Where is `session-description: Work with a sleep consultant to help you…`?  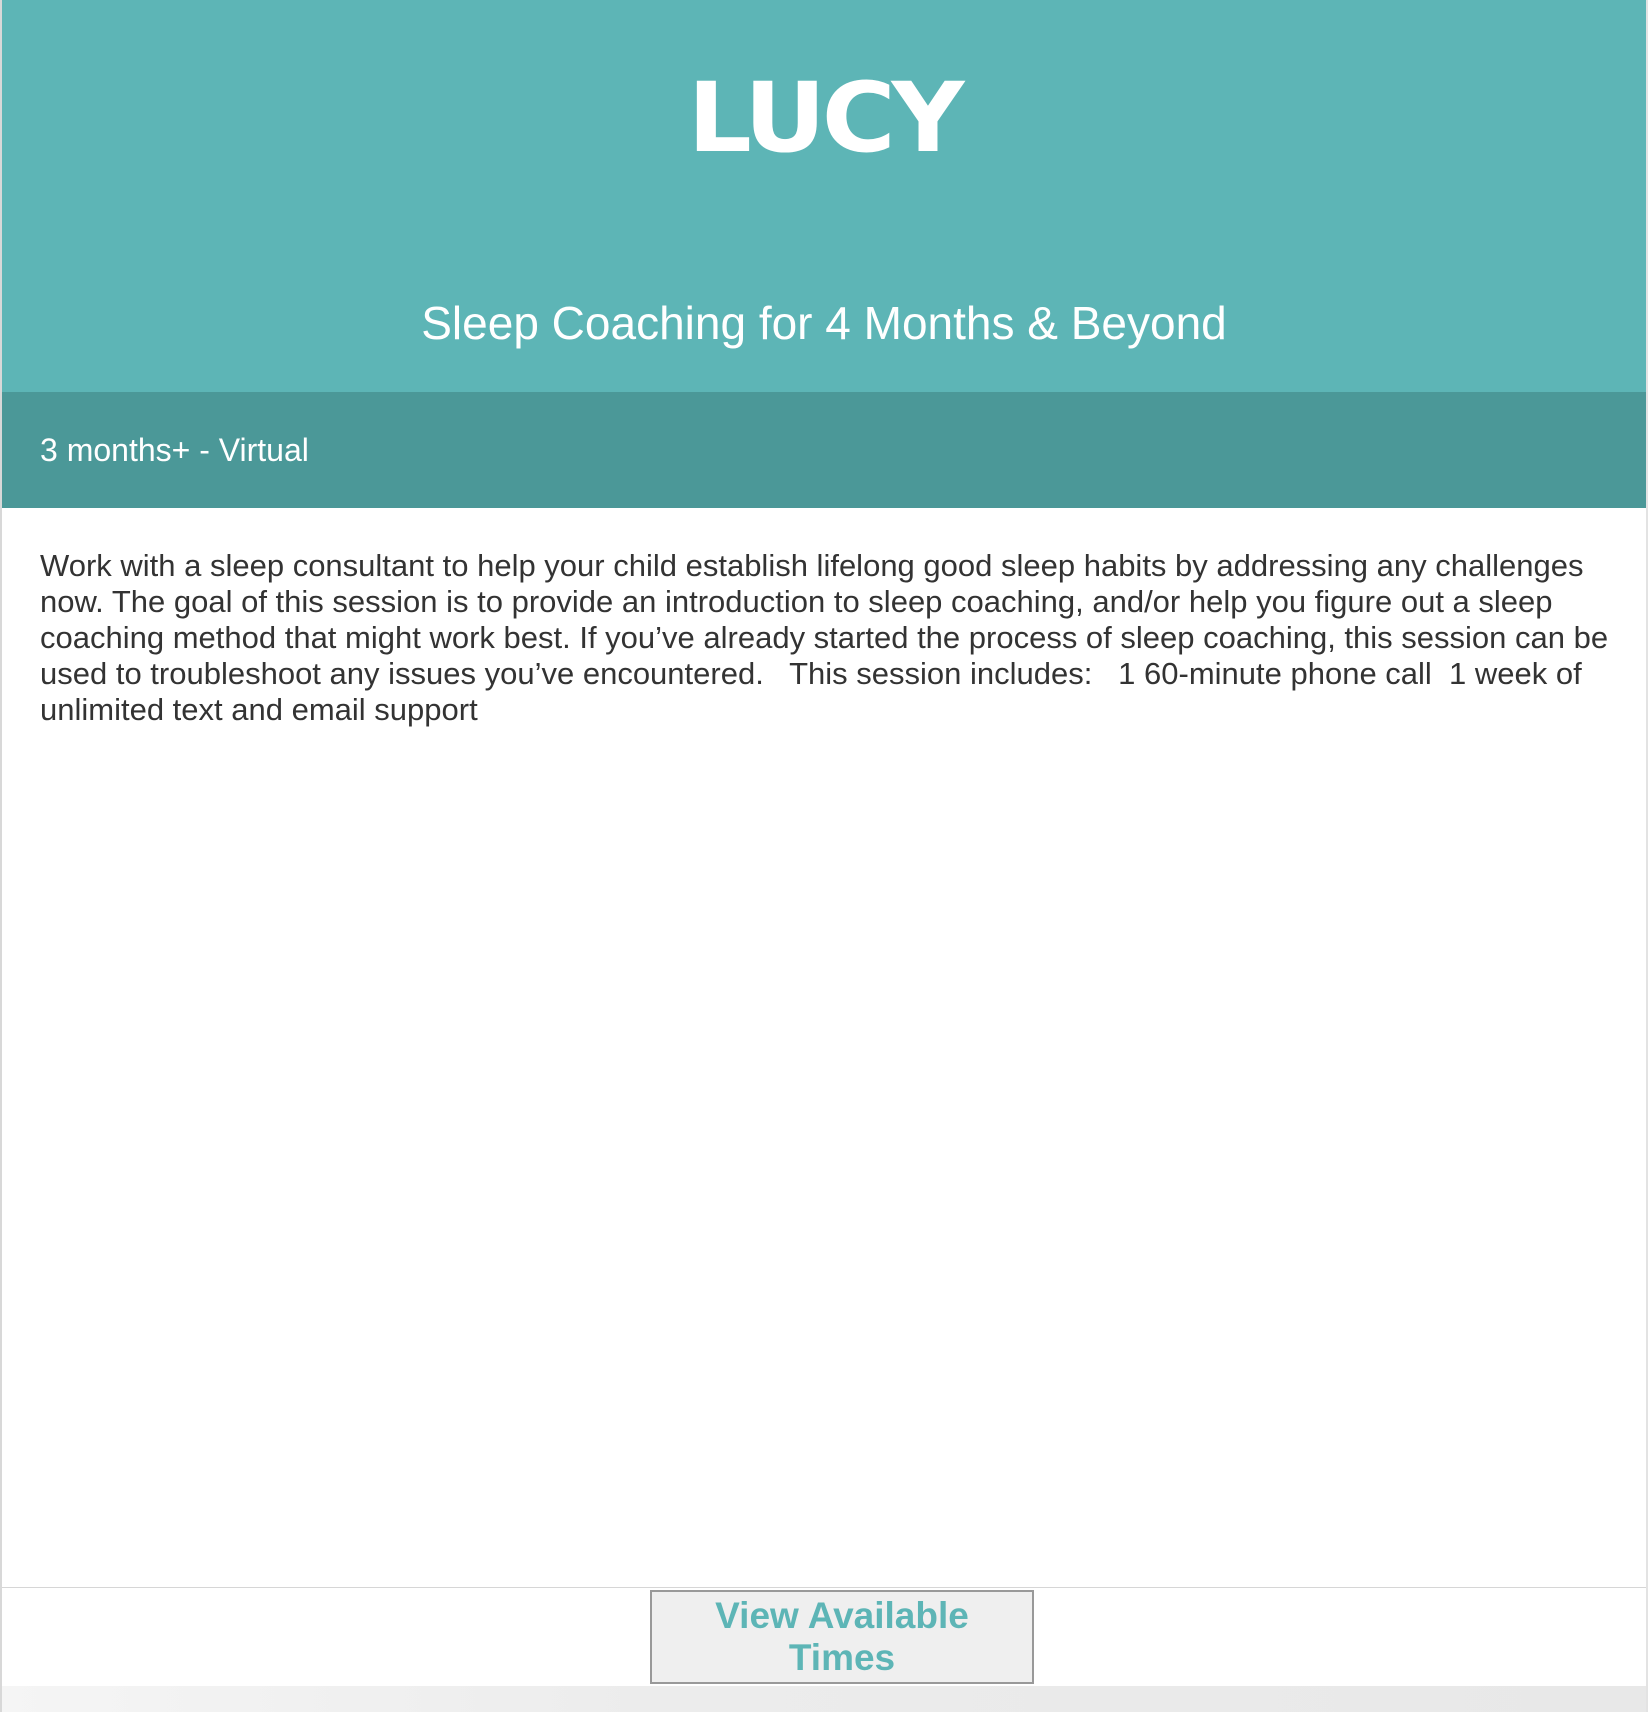
session-description: Work with a sleep consultant to help you… is located at coordinates (828, 637).